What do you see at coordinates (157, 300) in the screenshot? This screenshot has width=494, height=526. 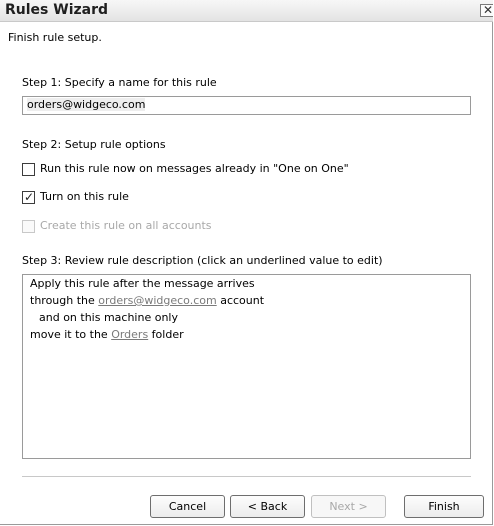 I see `account-link: orders@widgeco.com` at bounding box center [157, 300].